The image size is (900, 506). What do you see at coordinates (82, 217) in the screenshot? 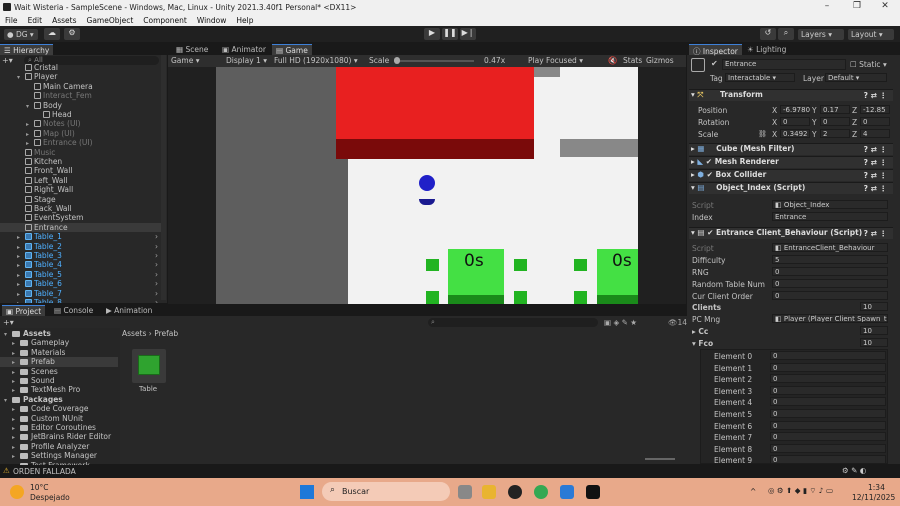
I see `hierarchy-item: EventSystem` at bounding box center [82, 217].